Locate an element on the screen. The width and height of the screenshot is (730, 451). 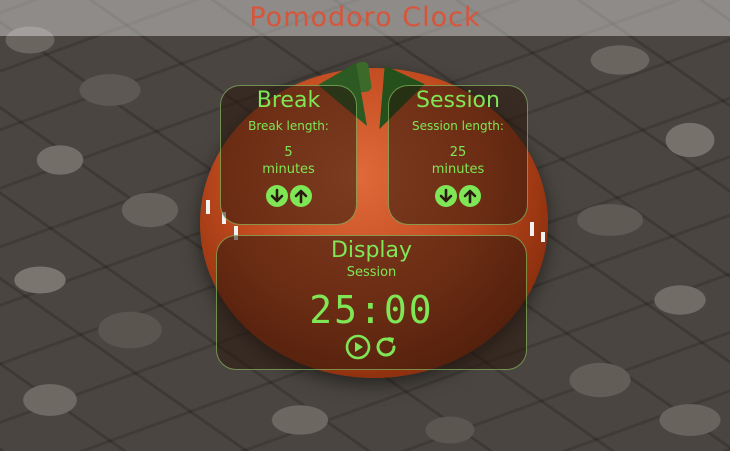
break-panel: Break Break length: 5 minutes is located at coordinates (288, 155).